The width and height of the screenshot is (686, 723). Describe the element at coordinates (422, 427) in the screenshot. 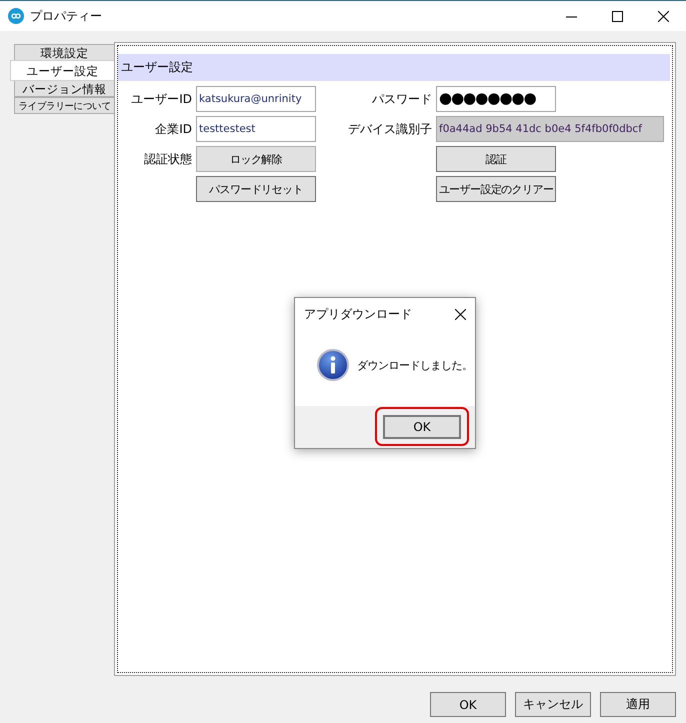

I see `ok-button: OK` at that location.